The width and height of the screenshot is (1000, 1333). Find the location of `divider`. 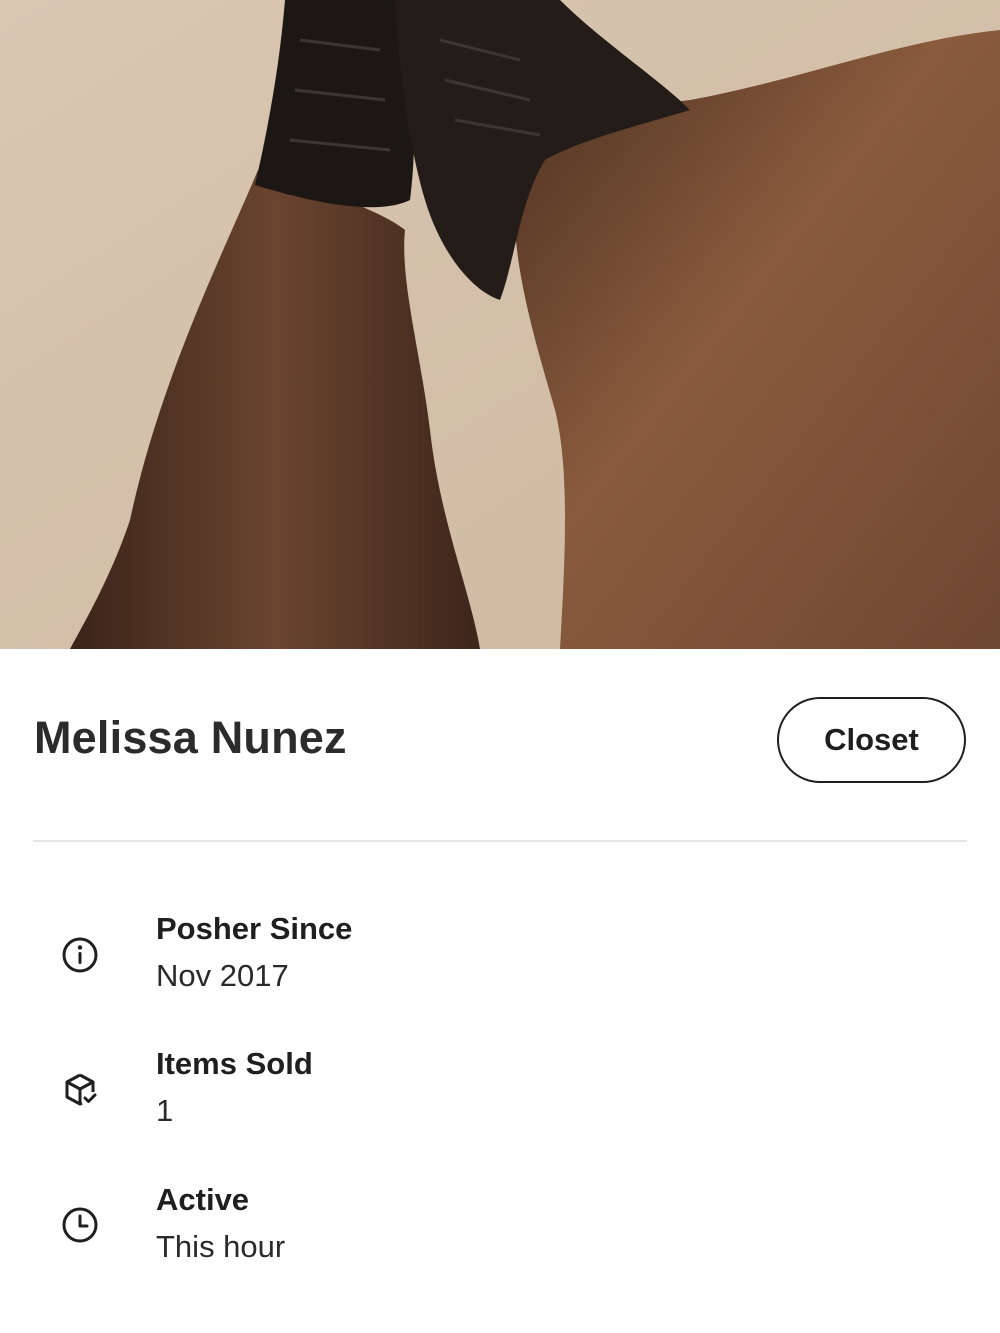

divider is located at coordinates (500, 841).